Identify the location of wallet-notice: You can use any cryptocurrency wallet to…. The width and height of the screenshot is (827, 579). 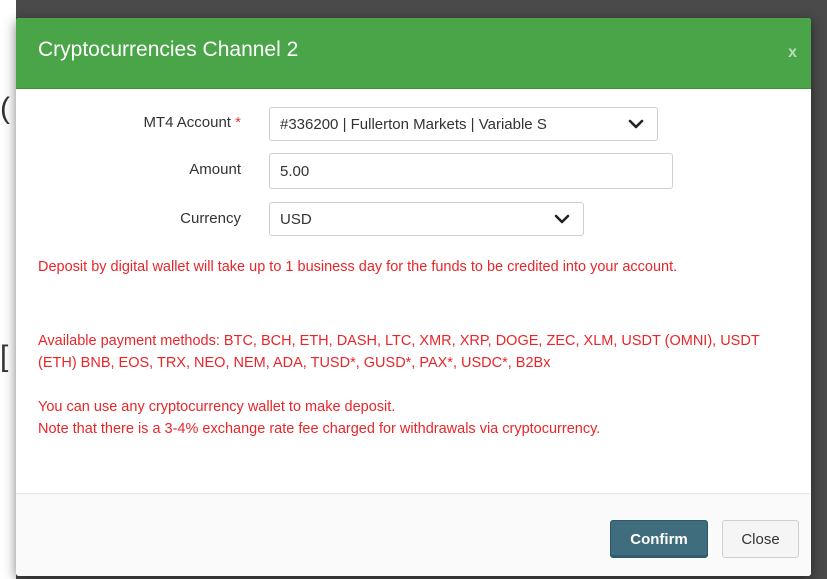
(217, 407).